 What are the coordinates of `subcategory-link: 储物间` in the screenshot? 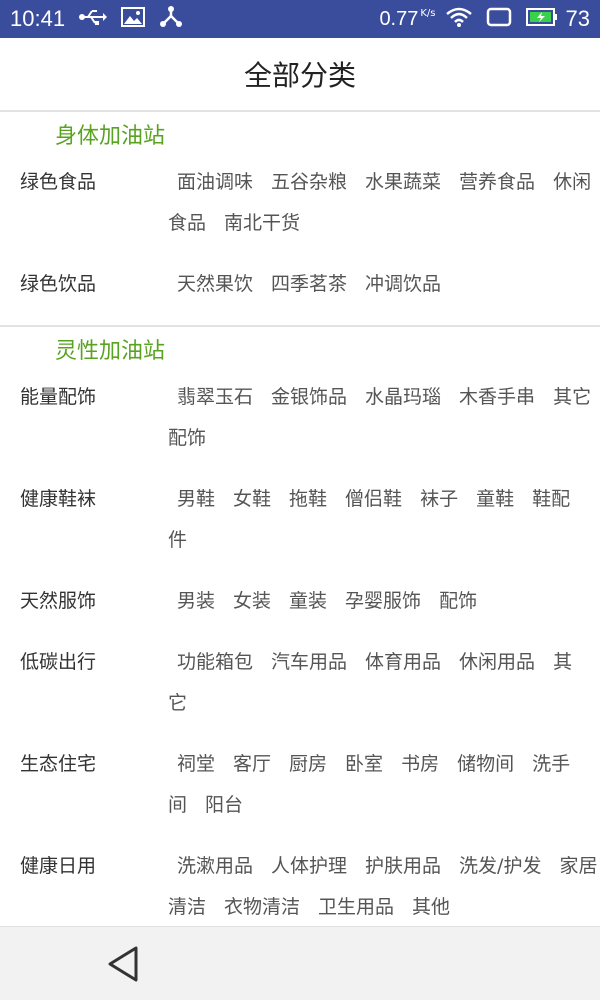 It's located at (485, 764).